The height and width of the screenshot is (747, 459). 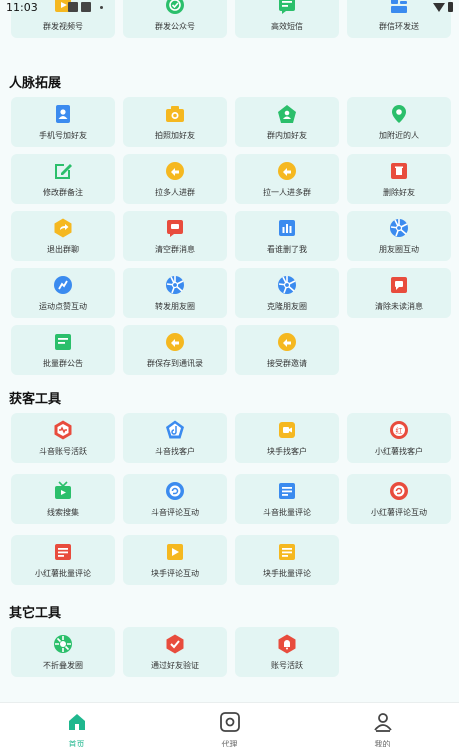 What do you see at coordinates (287, 306) in the screenshot?
I see `tool-card-label: 克隆朋友圈` at bounding box center [287, 306].